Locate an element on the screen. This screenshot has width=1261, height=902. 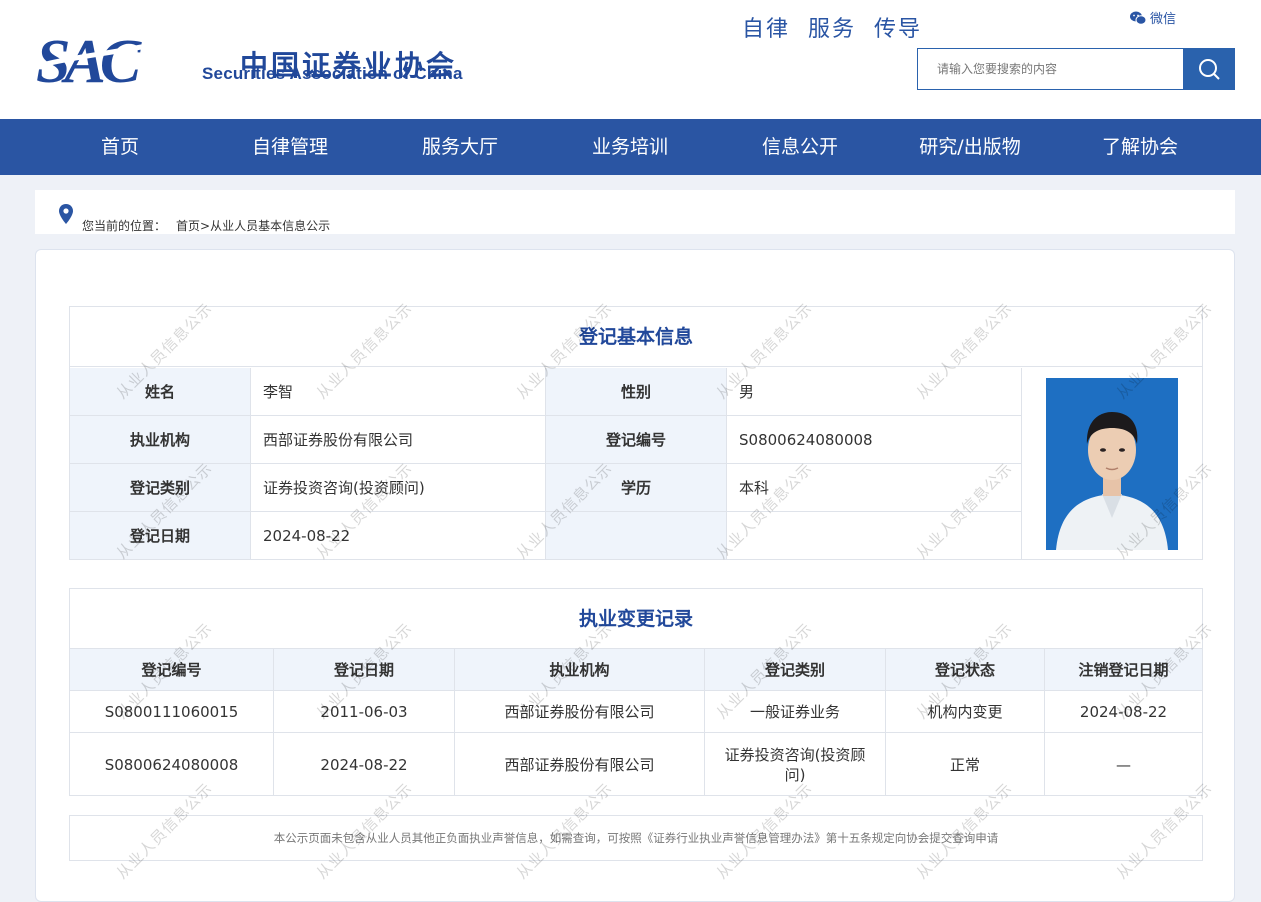
col-header-reg-no: 登记编号 is located at coordinates (172, 670).